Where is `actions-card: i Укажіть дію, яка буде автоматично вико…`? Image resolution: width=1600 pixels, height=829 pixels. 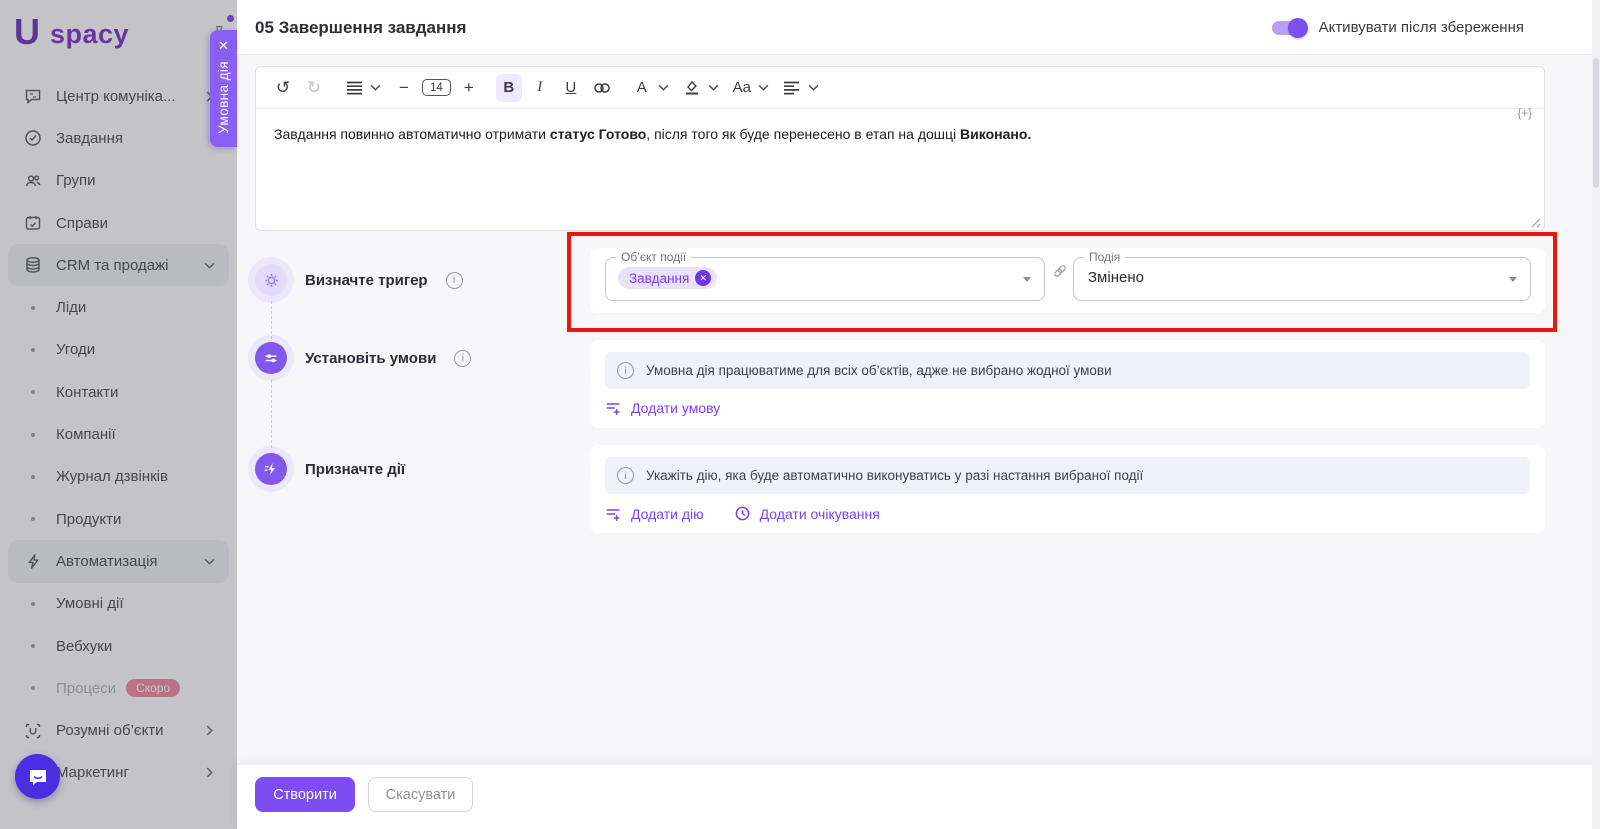
actions-card: i Укажіть дію, яка буде автоматично вико… is located at coordinates (1067, 489).